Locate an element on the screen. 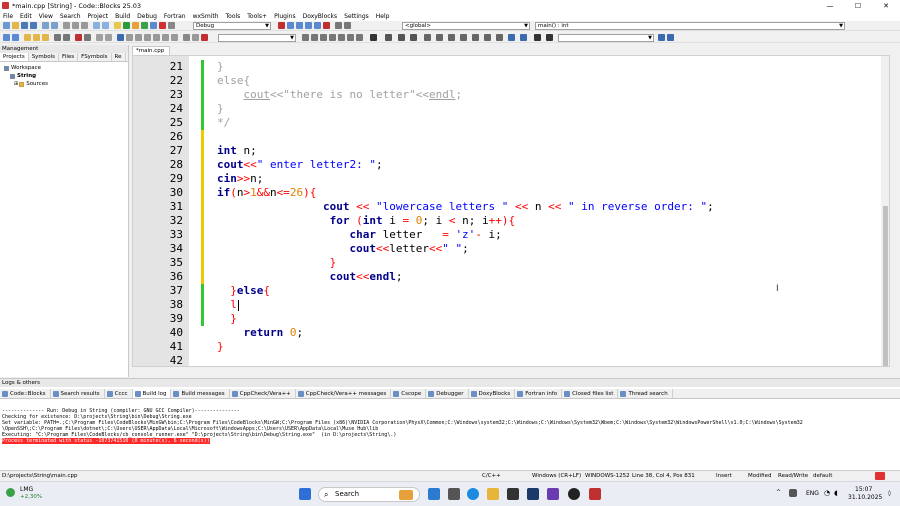 This screenshot has width=900, height=506. layout-8-icon is located at coordinates (475, 37).